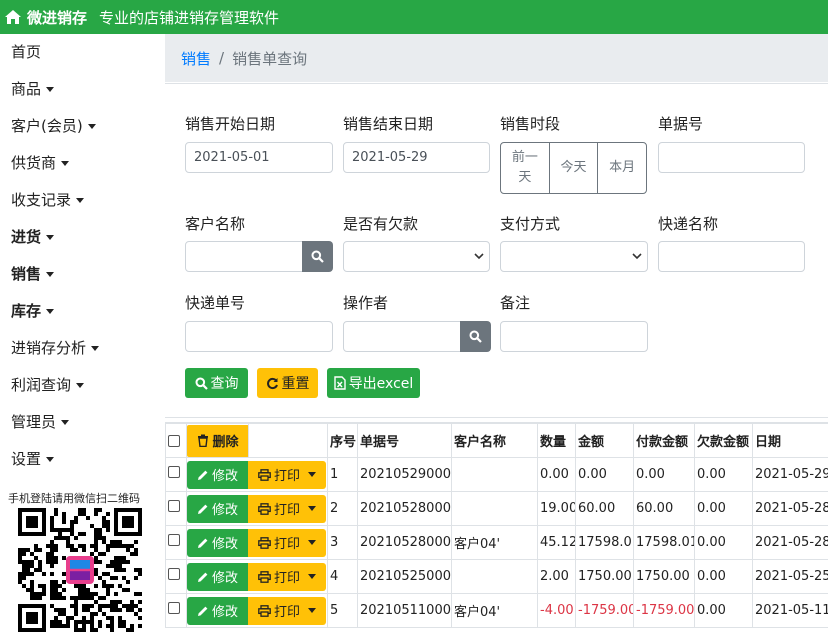 Image resolution: width=828 pixels, height=633 pixels. I want to click on cell-order-no: 202105280002, so click(404, 508).